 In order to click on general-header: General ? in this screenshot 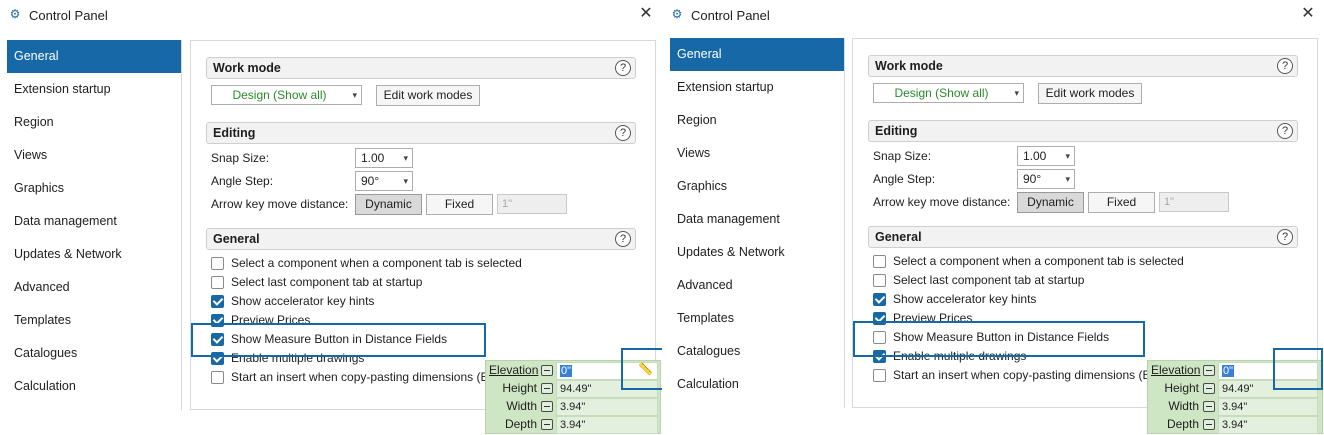, I will do `click(1083, 237)`.